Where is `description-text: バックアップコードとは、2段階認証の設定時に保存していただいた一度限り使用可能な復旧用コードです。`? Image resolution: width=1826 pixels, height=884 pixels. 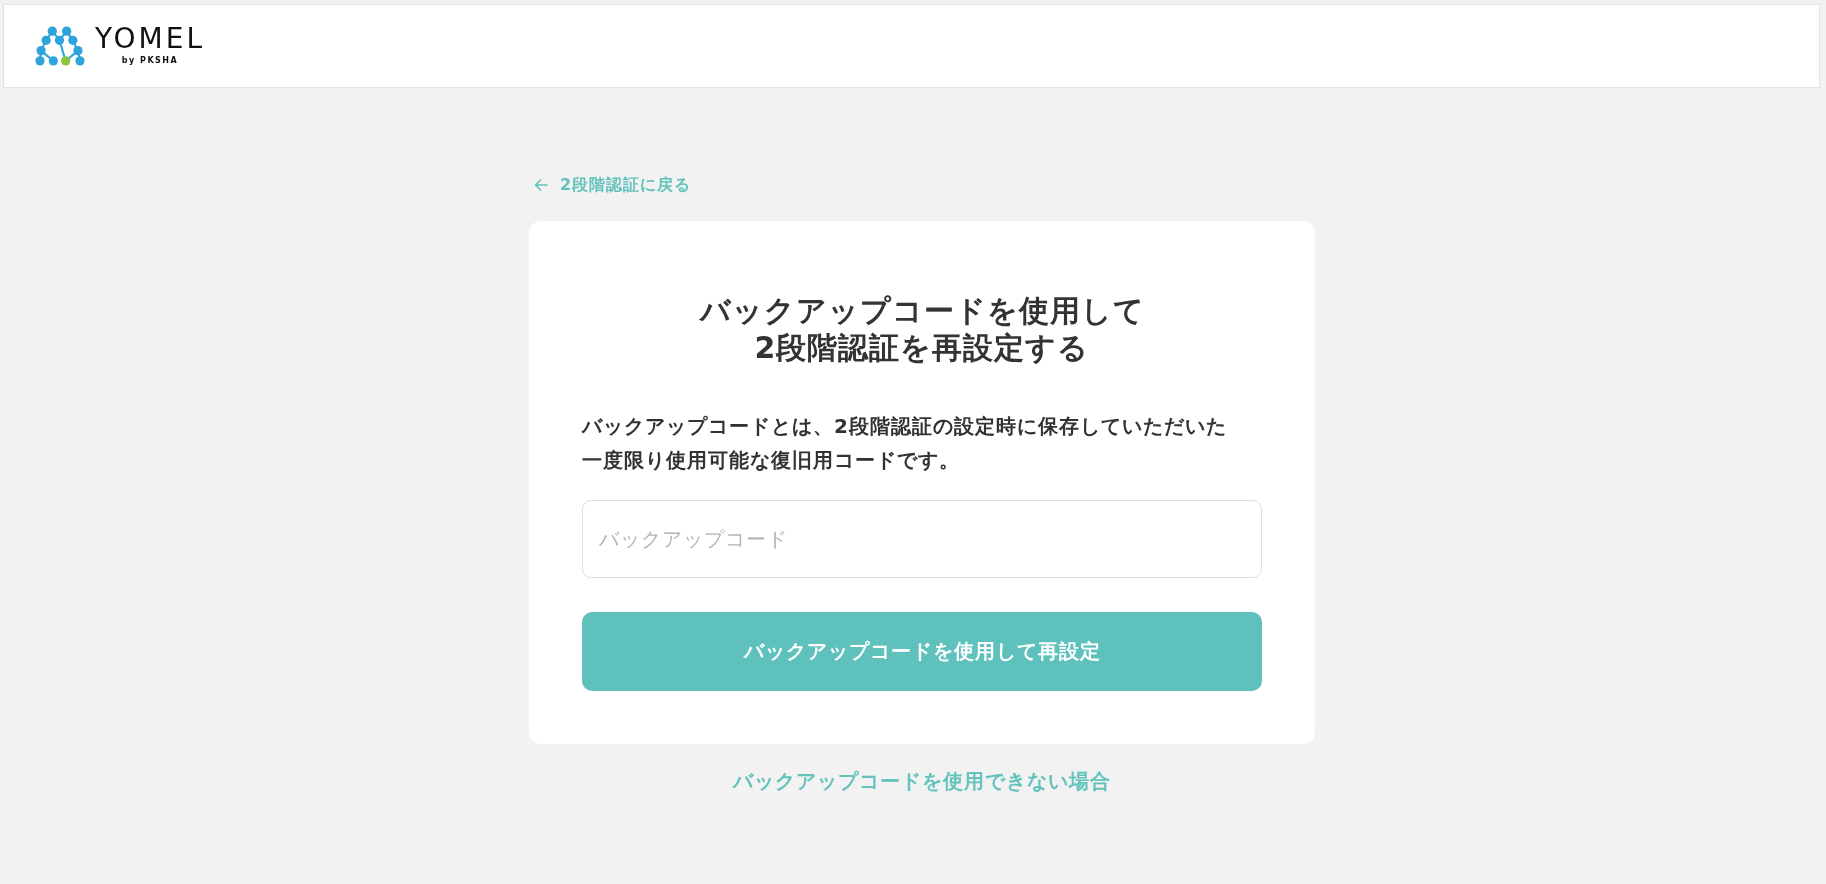 description-text: バックアップコードとは、2段階認証の設定時に保存していただいた一度限り使用可能な復旧用コードです。 is located at coordinates (905, 443).